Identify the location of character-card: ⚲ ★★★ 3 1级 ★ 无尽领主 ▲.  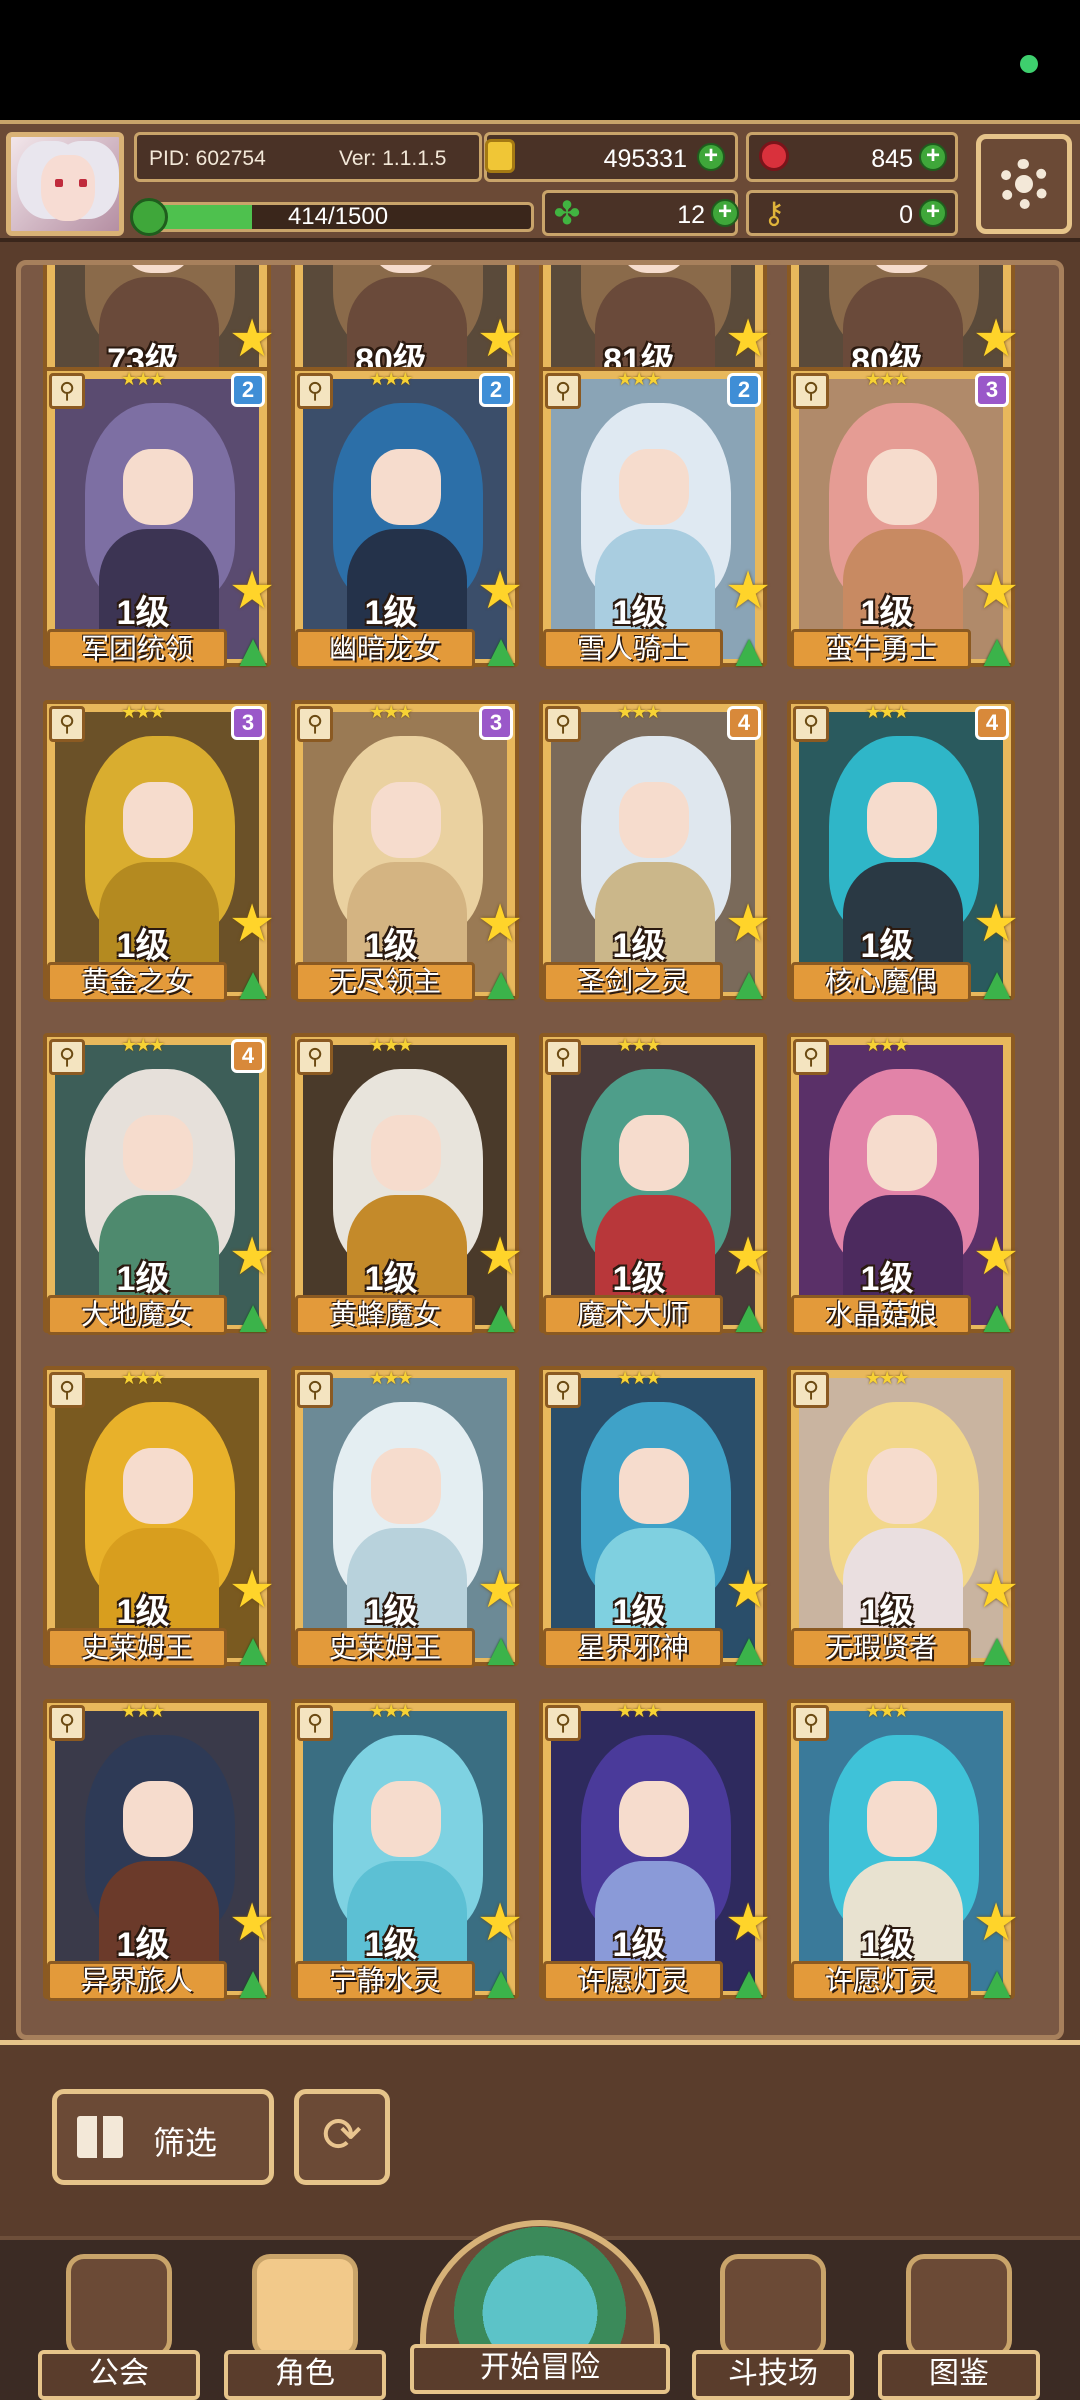
(407, 859).